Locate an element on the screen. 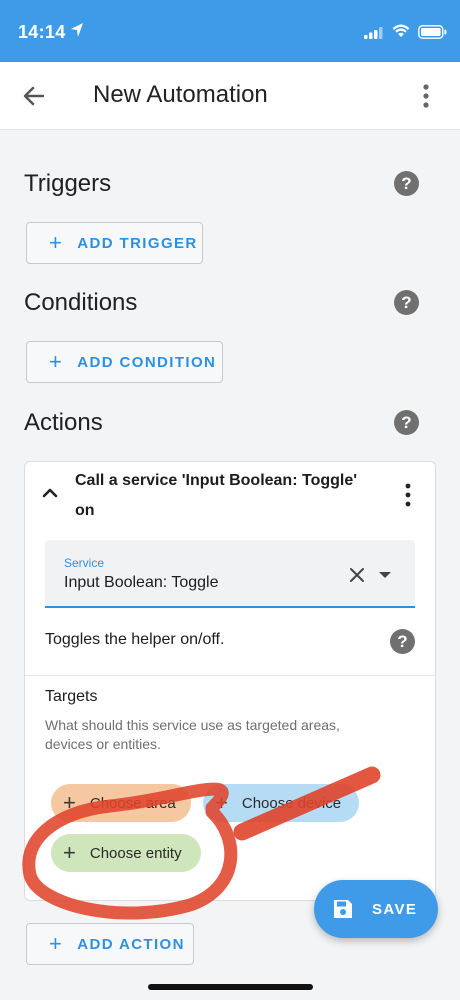 The height and width of the screenshot is (1000, 460). add-trigger-label: ADD TRIGGER is located at coordinates (137, 243).